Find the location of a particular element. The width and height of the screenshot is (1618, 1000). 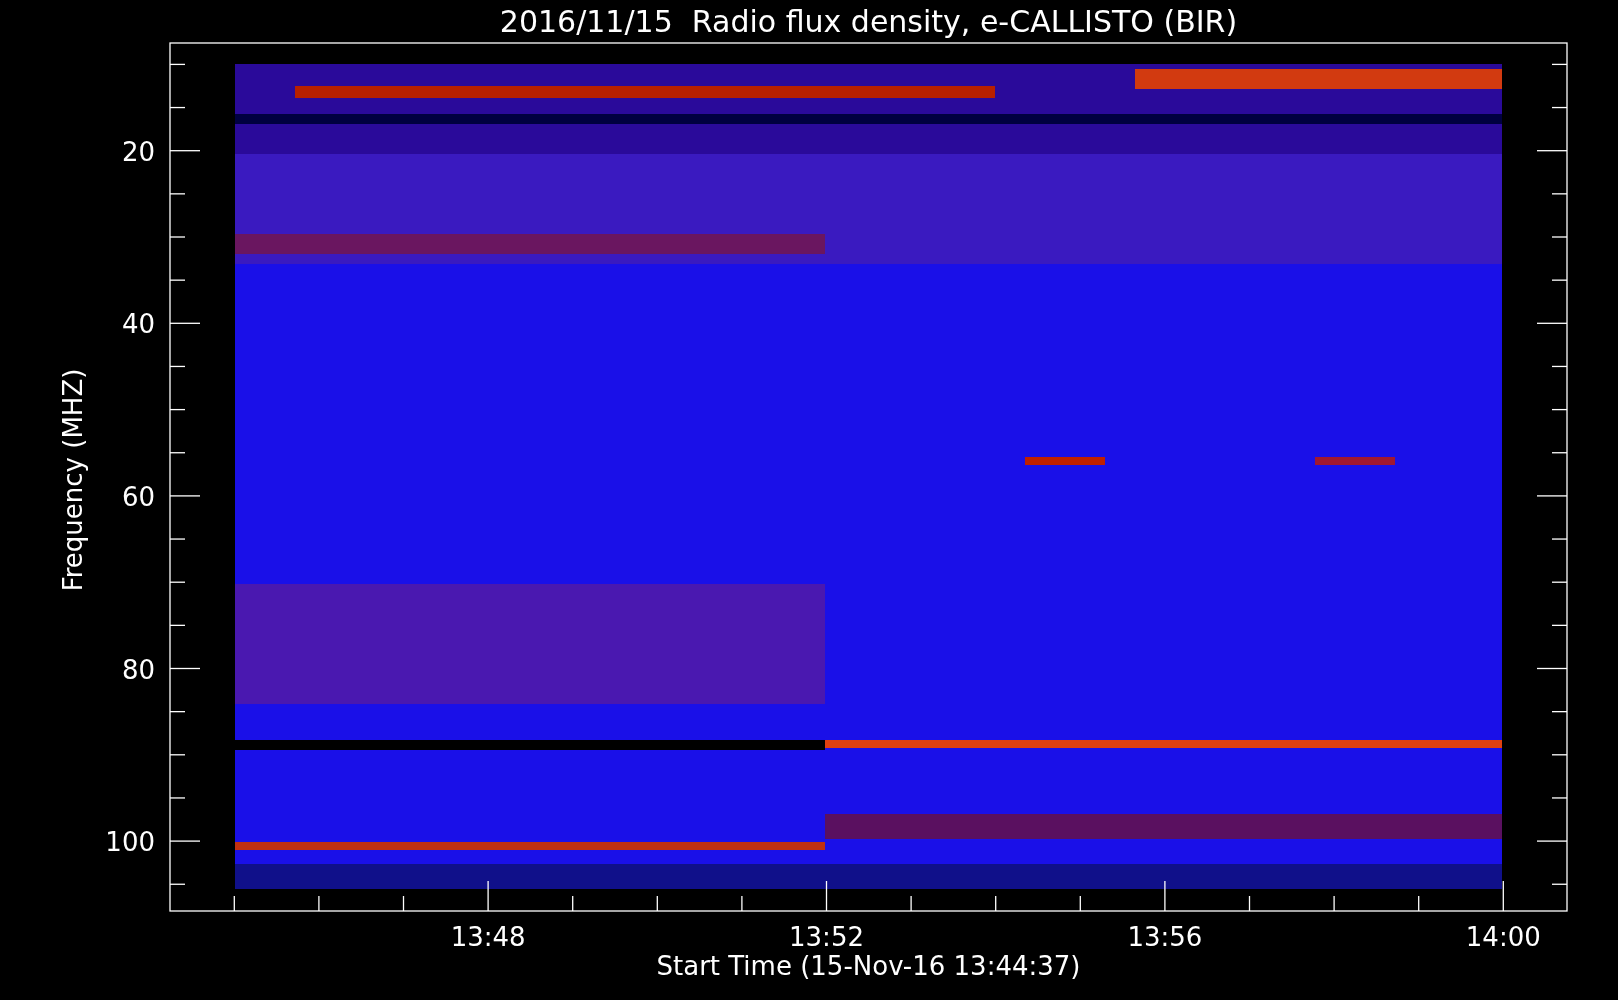

tick-label: 13:48 is located at coordinates (488, 937).